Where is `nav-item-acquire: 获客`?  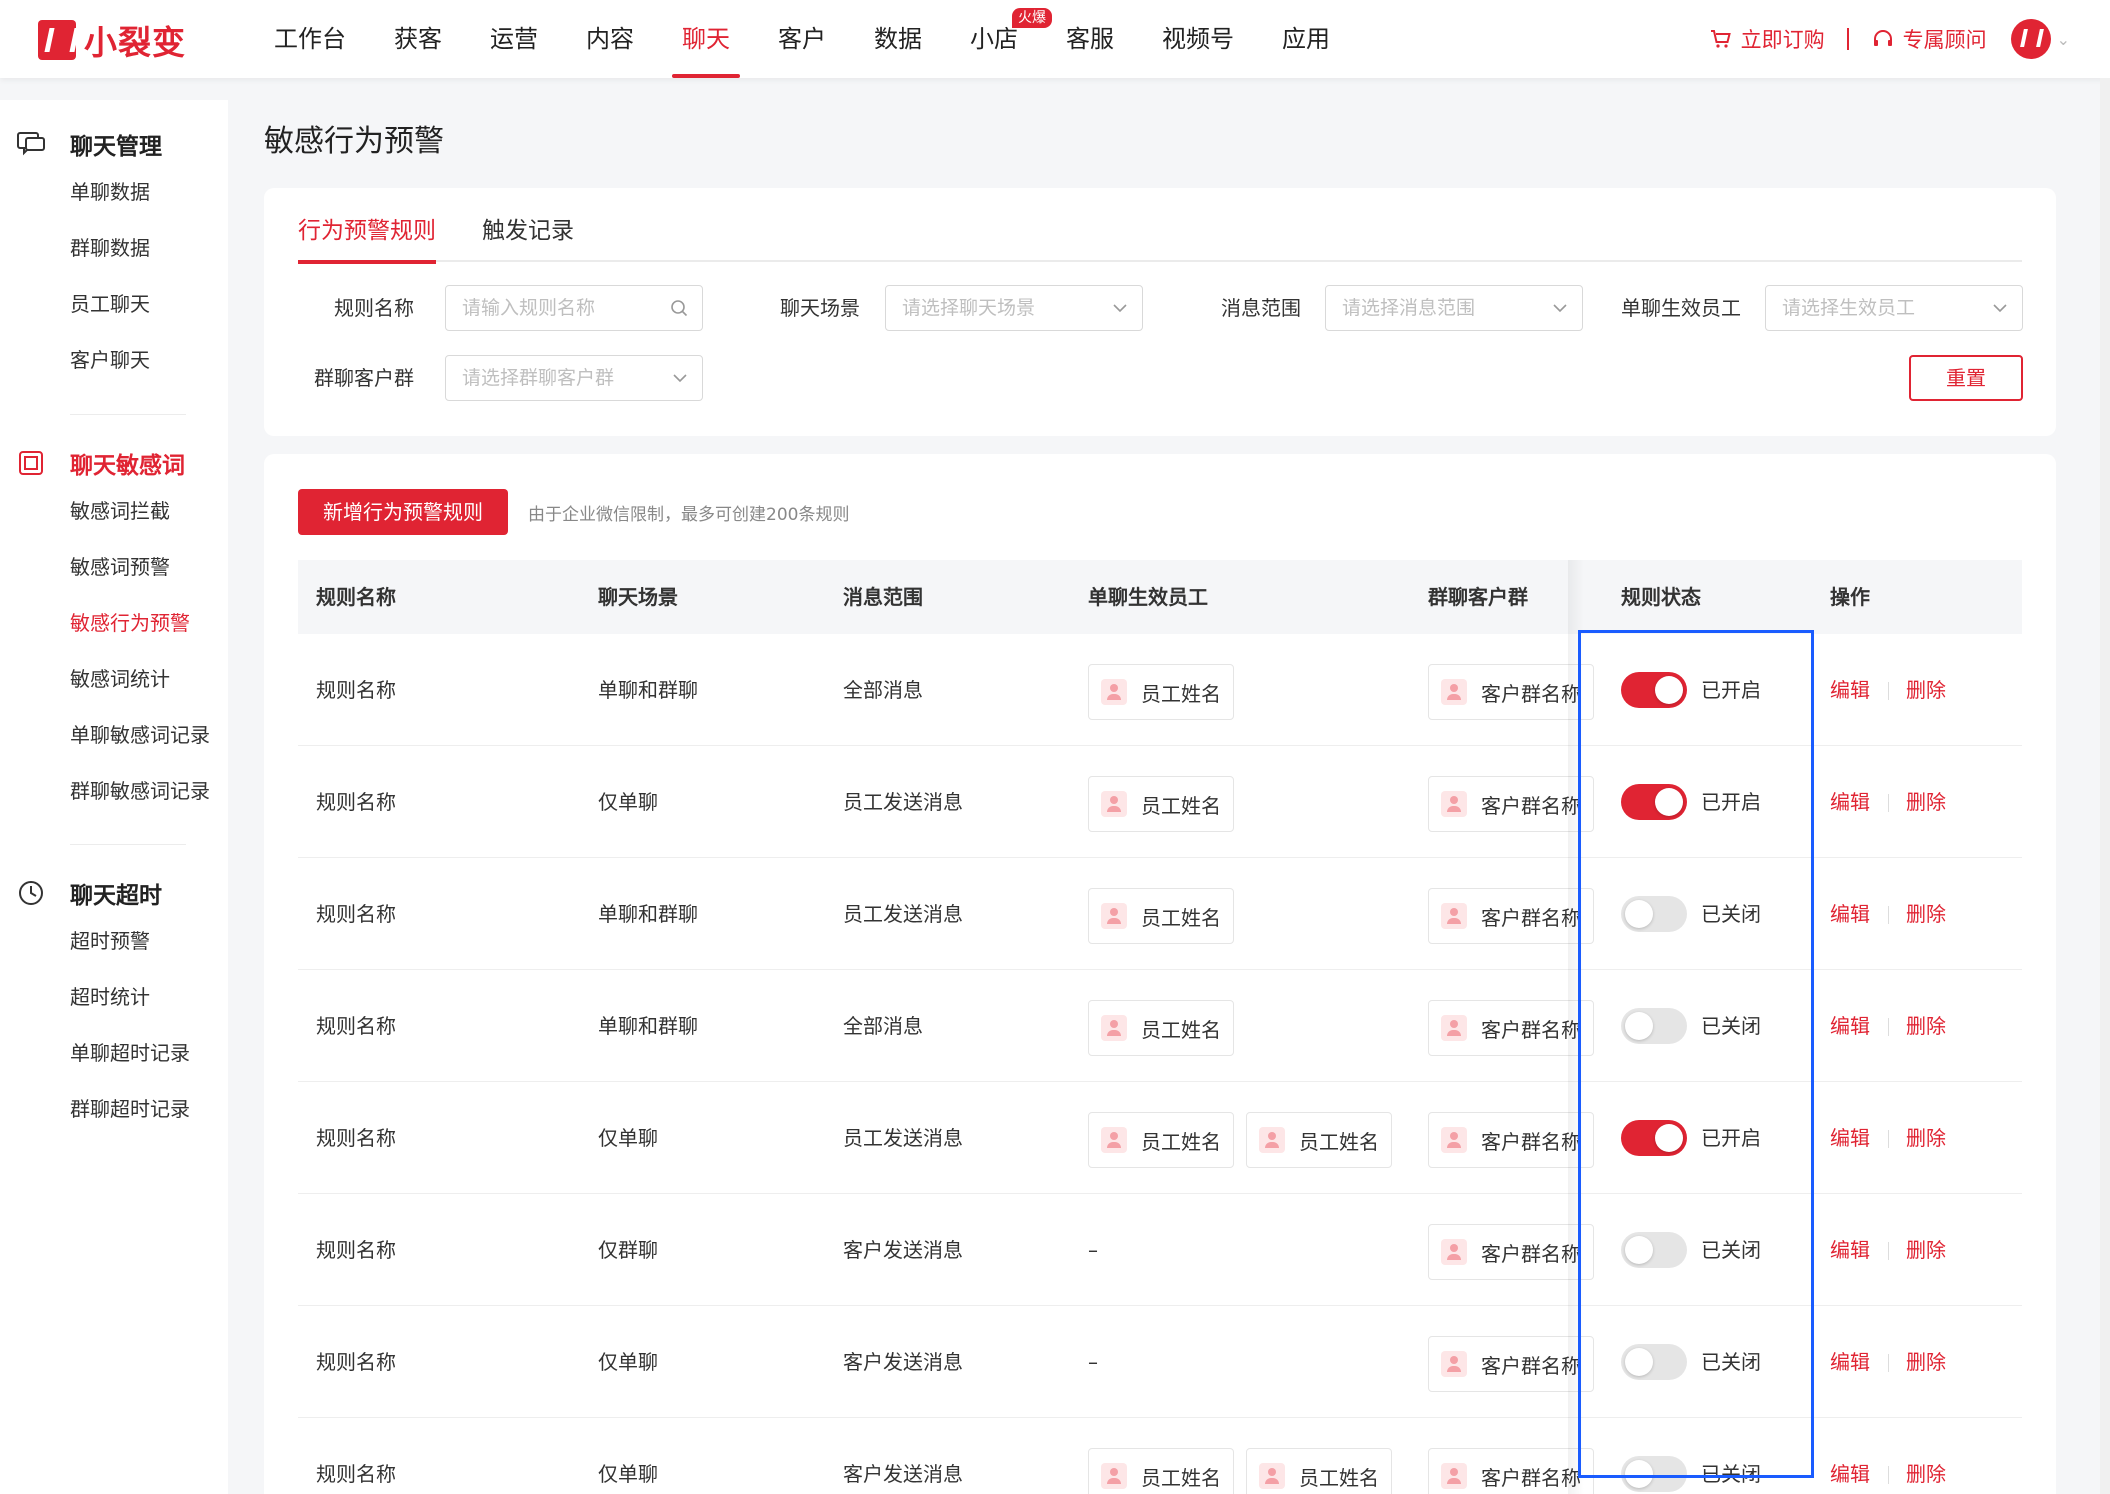 nav-item-acquire: 获客 is located at coordinates (418, 39).